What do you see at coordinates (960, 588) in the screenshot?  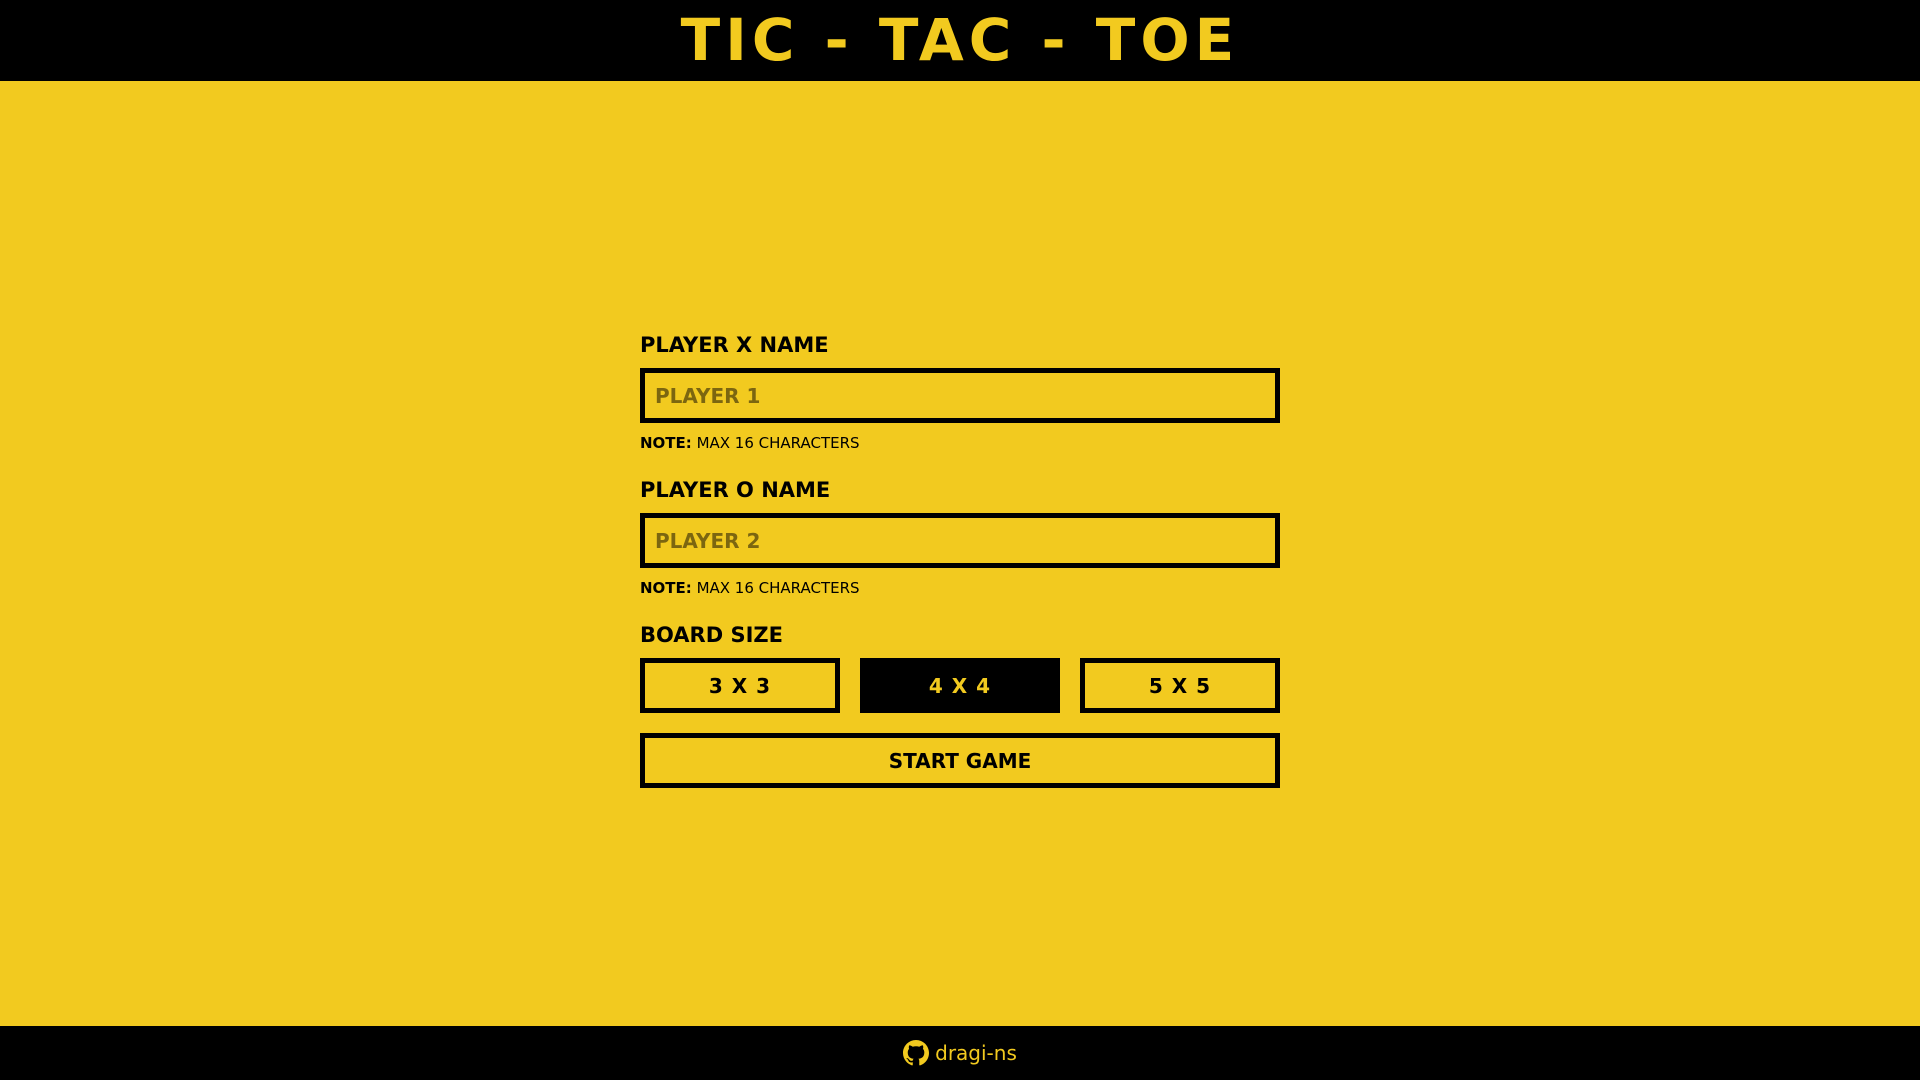 I see `player-o-note: NOTE: MAX 16 CHARACTERS` at bounding box center [960, 588].